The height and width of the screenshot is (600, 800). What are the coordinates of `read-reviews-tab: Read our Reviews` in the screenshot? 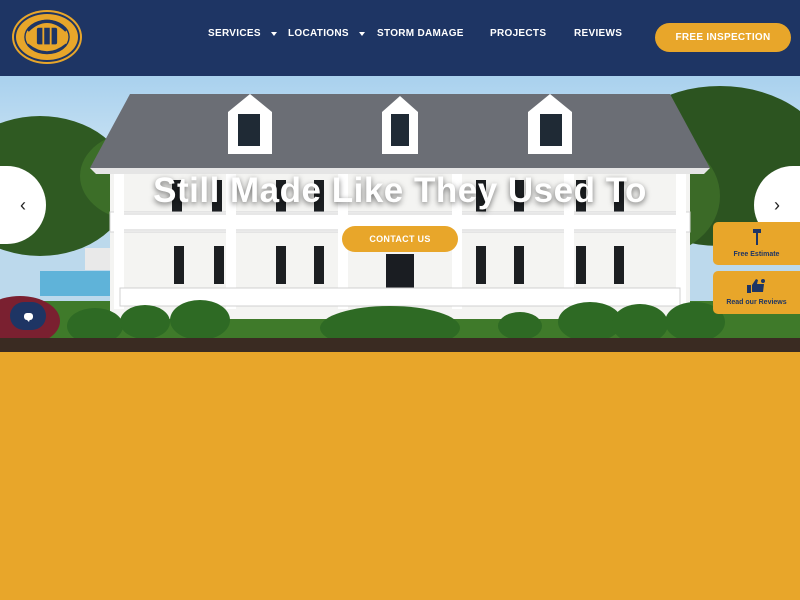 It's located at (756, 292).